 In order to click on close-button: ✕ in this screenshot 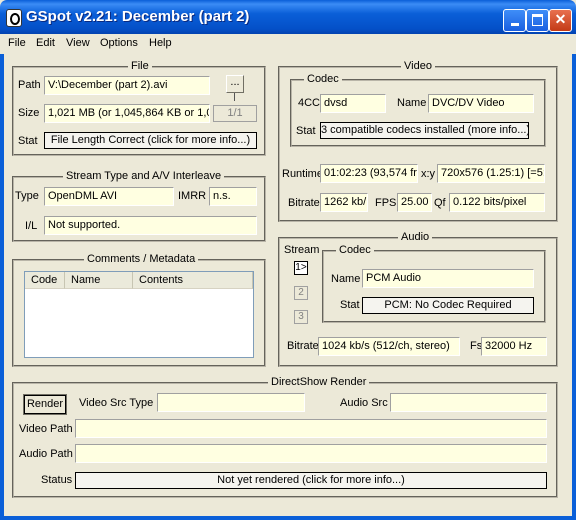, I will do `click(560, 20)`.